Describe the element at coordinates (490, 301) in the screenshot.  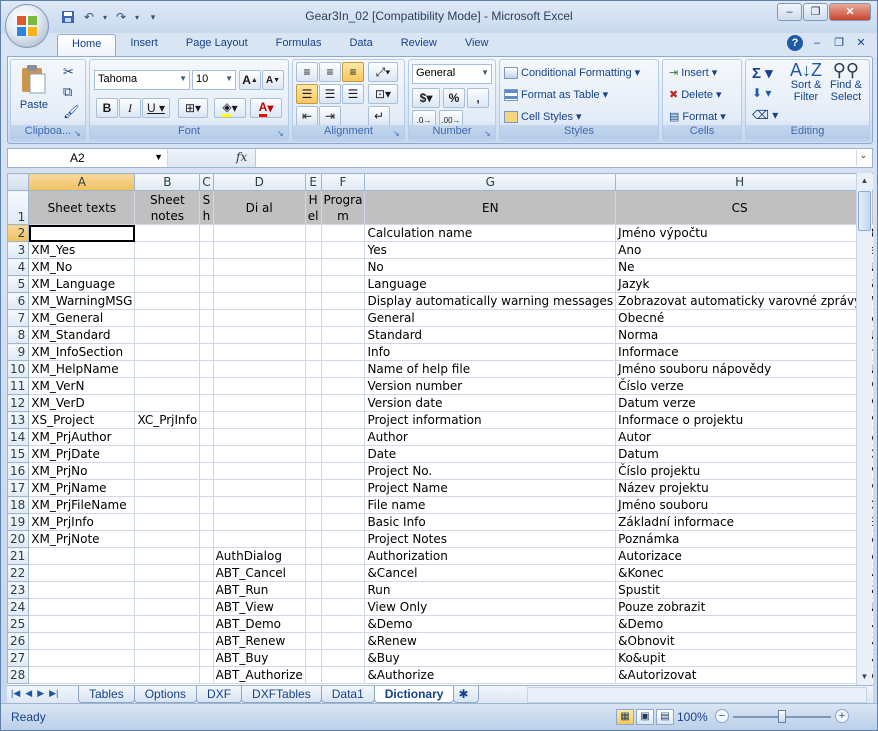
I see `cell: Display automatically warning messages` at that location.